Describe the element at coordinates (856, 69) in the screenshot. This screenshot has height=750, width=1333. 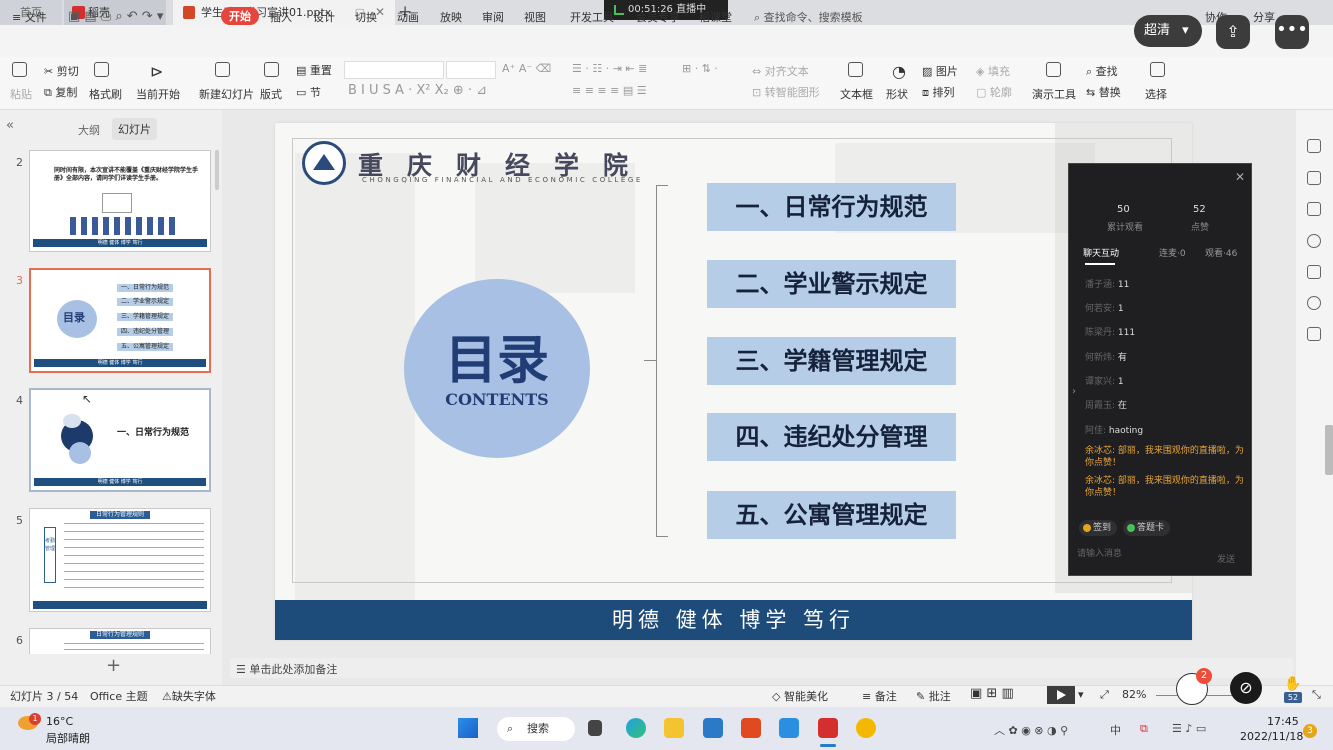
I see `textbox-icon` at that location.